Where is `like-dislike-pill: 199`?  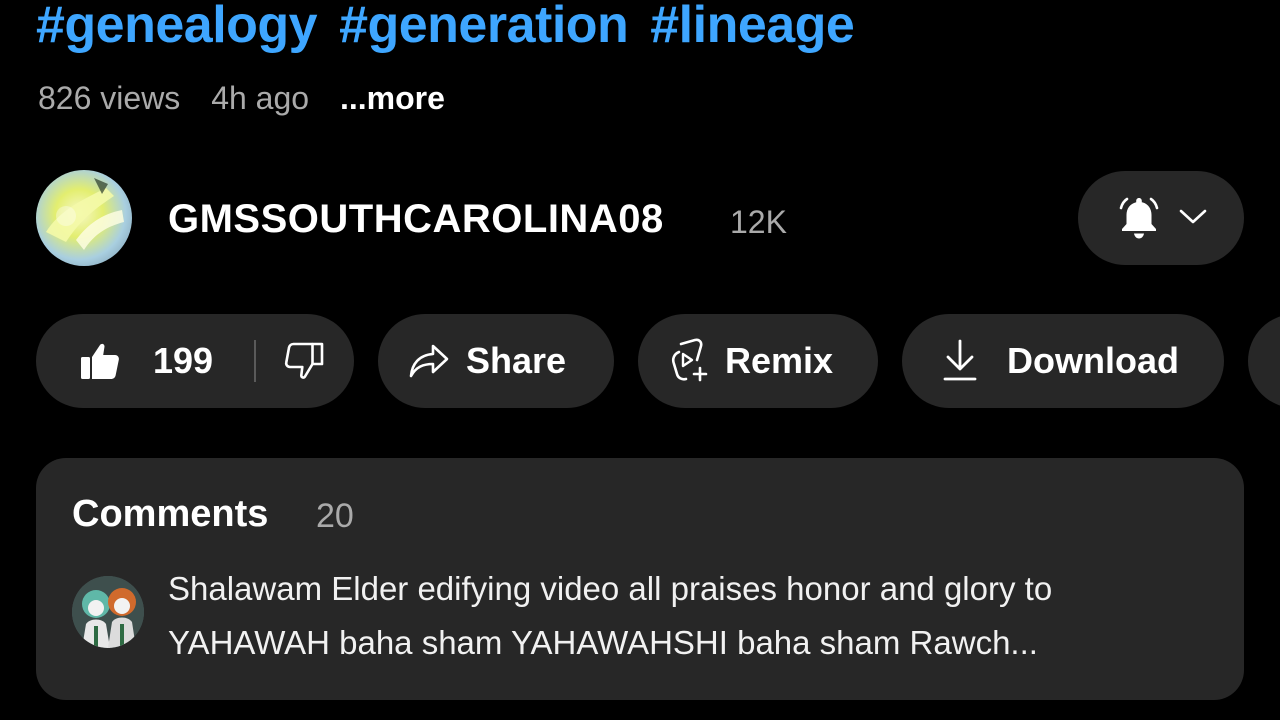 like-dislike-pill: 199 is located at coordinates (195, 361).